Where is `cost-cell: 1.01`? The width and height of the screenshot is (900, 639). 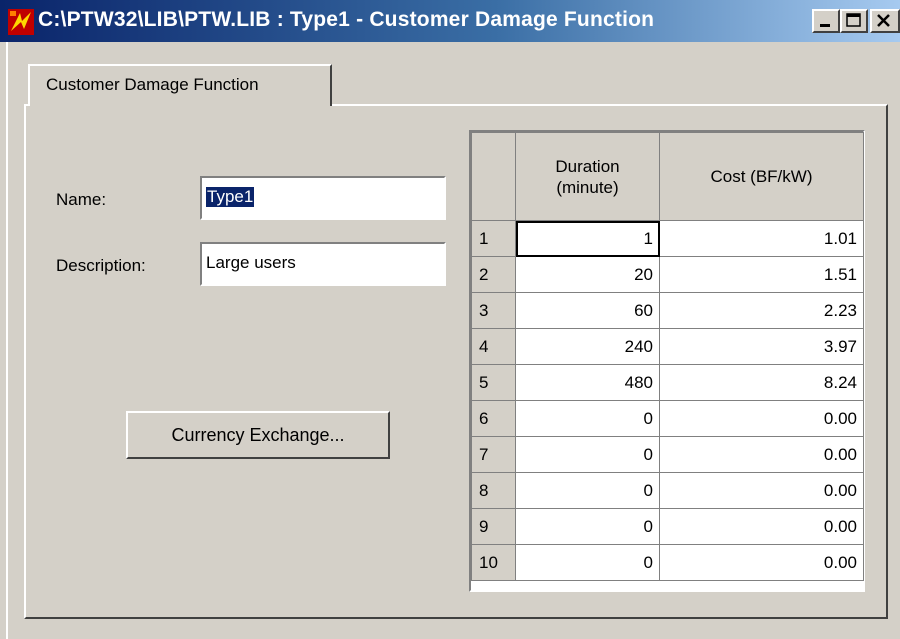 cost-cell: 1.01 is located at coordinates (761, 238).